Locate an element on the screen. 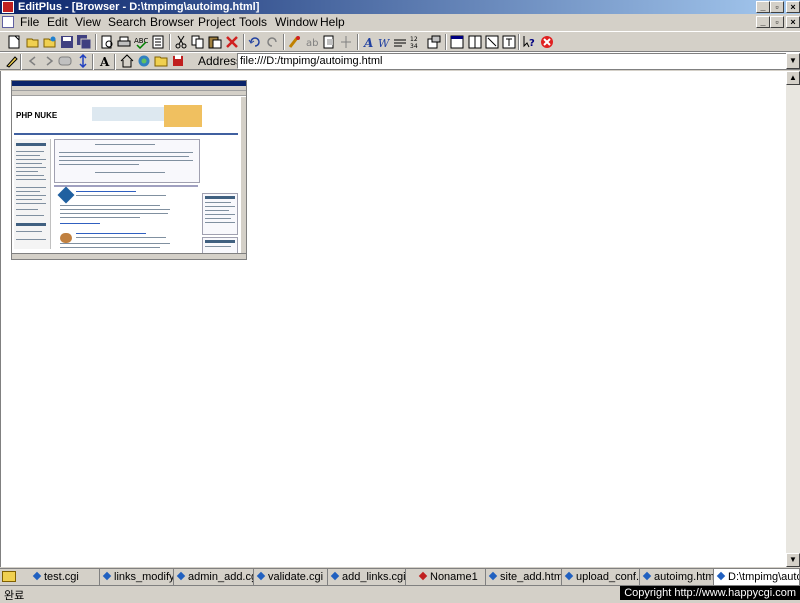  home-icon is located at coordinates (127, 61).